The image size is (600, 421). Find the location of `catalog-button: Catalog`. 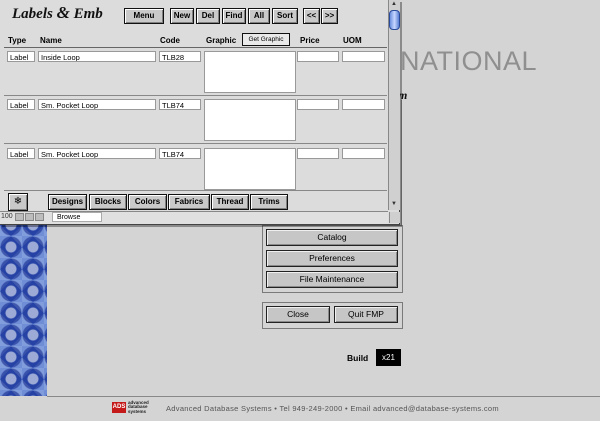

catalog-button: Catalog is located at coordinates (332, 237).